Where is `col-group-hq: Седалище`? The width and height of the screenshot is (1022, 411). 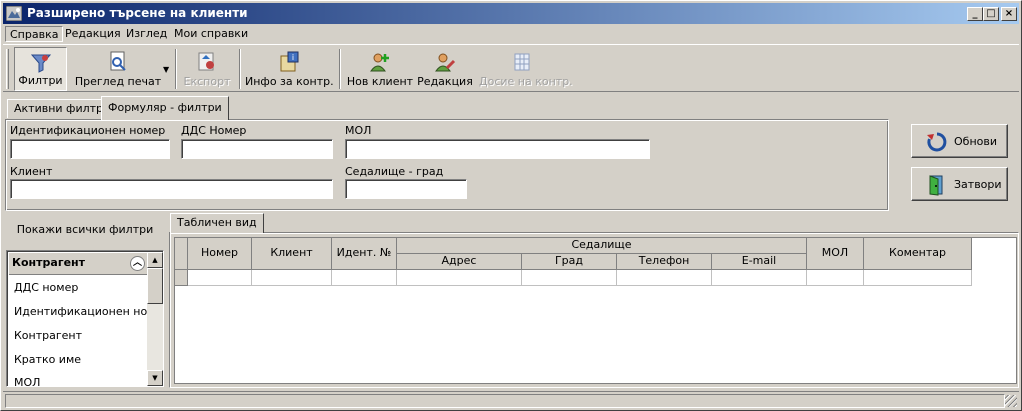 col-group-hq: Седалище is located at coordinates (602, 246).